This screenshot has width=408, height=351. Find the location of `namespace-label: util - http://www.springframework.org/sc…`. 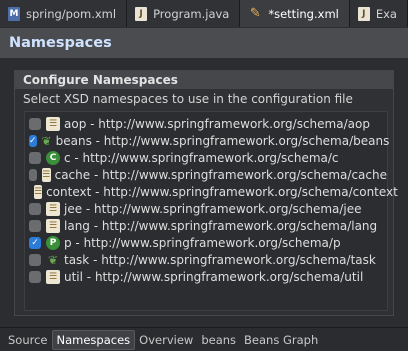

namespace-label: util - http://www.springframework.org/sc… is located at coordinates (214, 276).